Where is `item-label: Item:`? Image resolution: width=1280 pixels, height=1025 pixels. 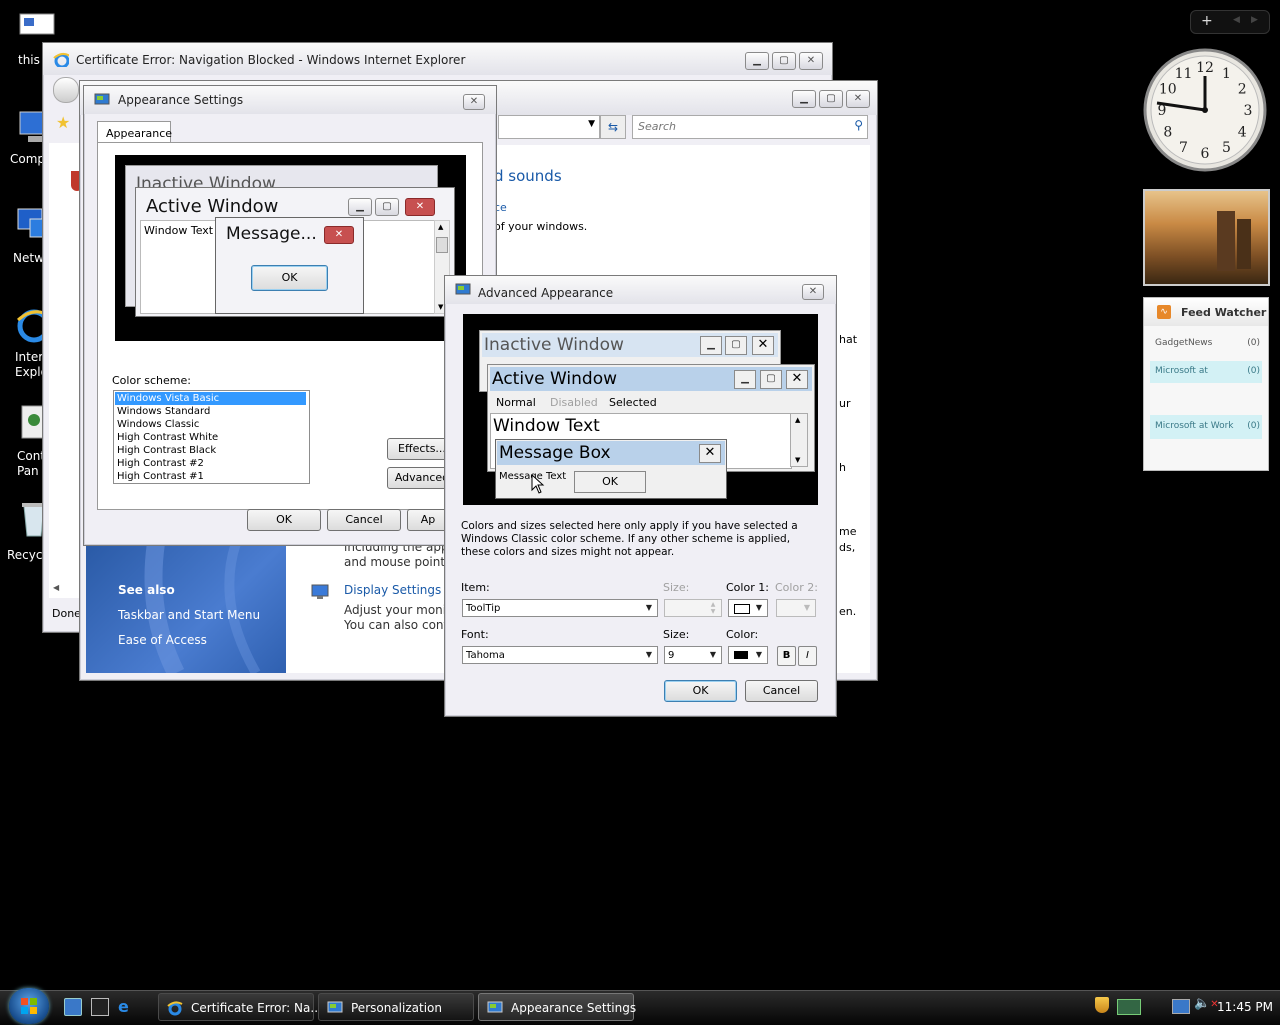
item-label: Item: is located at coordinates (475, 587).